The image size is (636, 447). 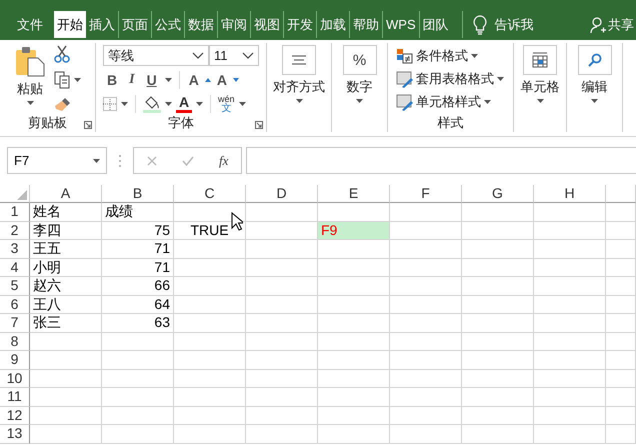 I want to click on style-menu-button: 条件格式, so click(x=450, y=56).